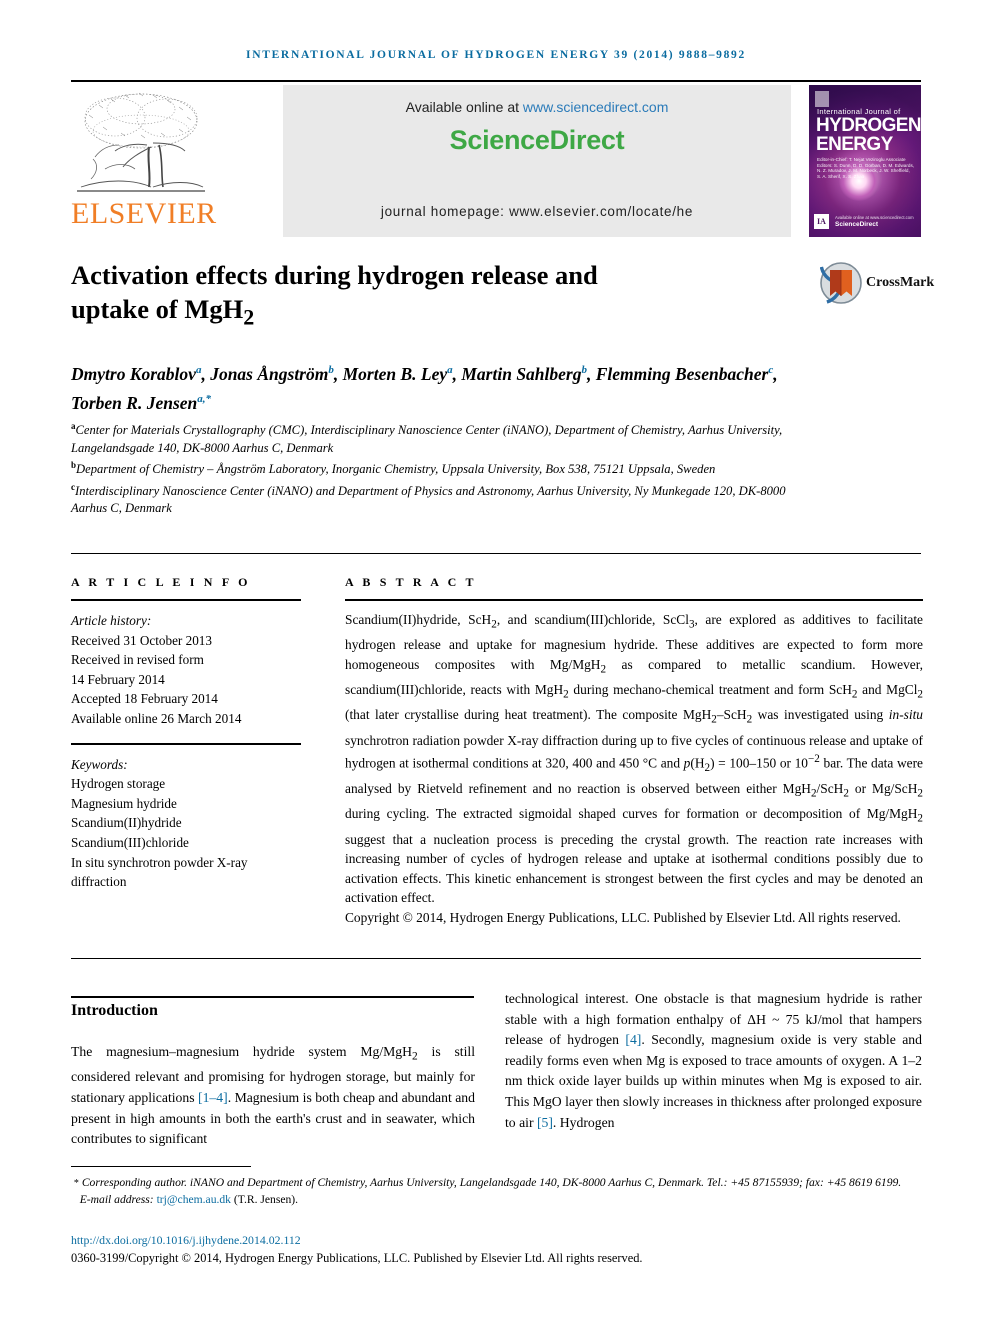  I want to click on abstract-heading: A B S T R A C T, so click(411, 582).